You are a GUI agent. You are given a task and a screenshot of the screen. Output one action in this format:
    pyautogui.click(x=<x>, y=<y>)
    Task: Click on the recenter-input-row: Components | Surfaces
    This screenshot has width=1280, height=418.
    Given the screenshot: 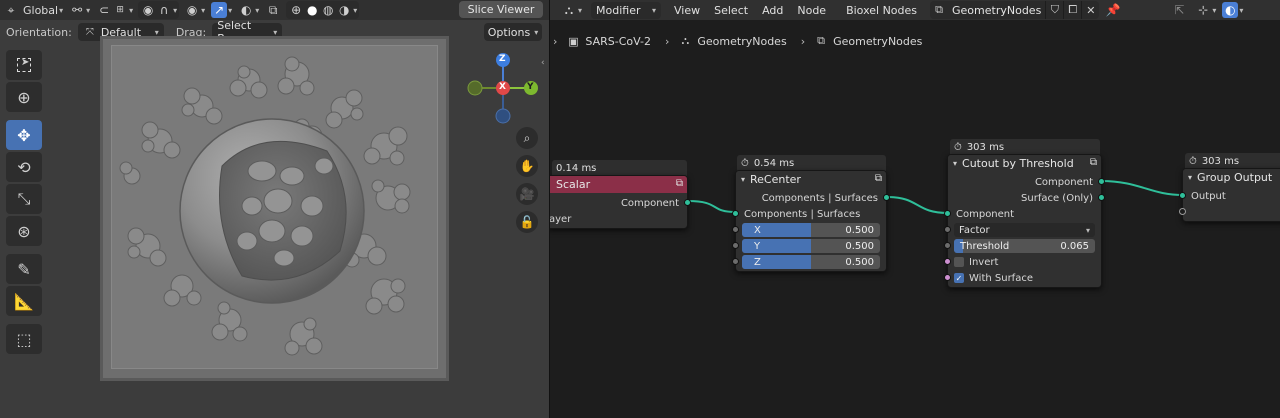 What is the action you would take?
    pyautogui.click(x=809, y=214)
    